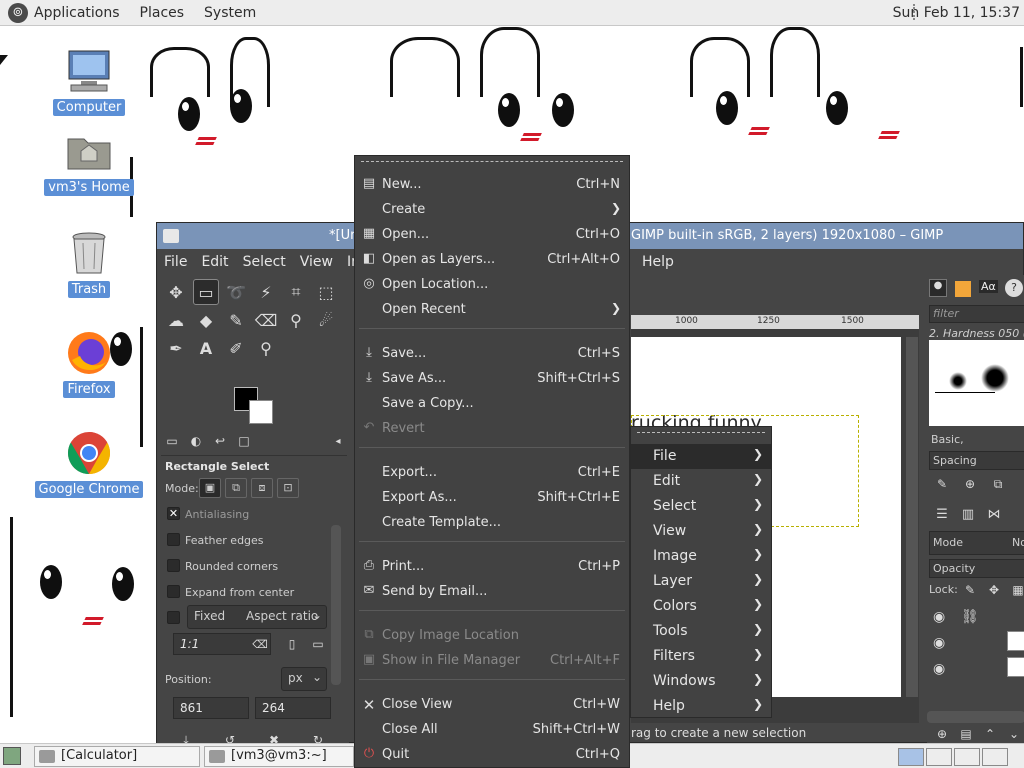  What do you see at coordinates (976, 460) in the screenshot?
I see `spacing-field: Spacing` at bounding box center [976, 460].